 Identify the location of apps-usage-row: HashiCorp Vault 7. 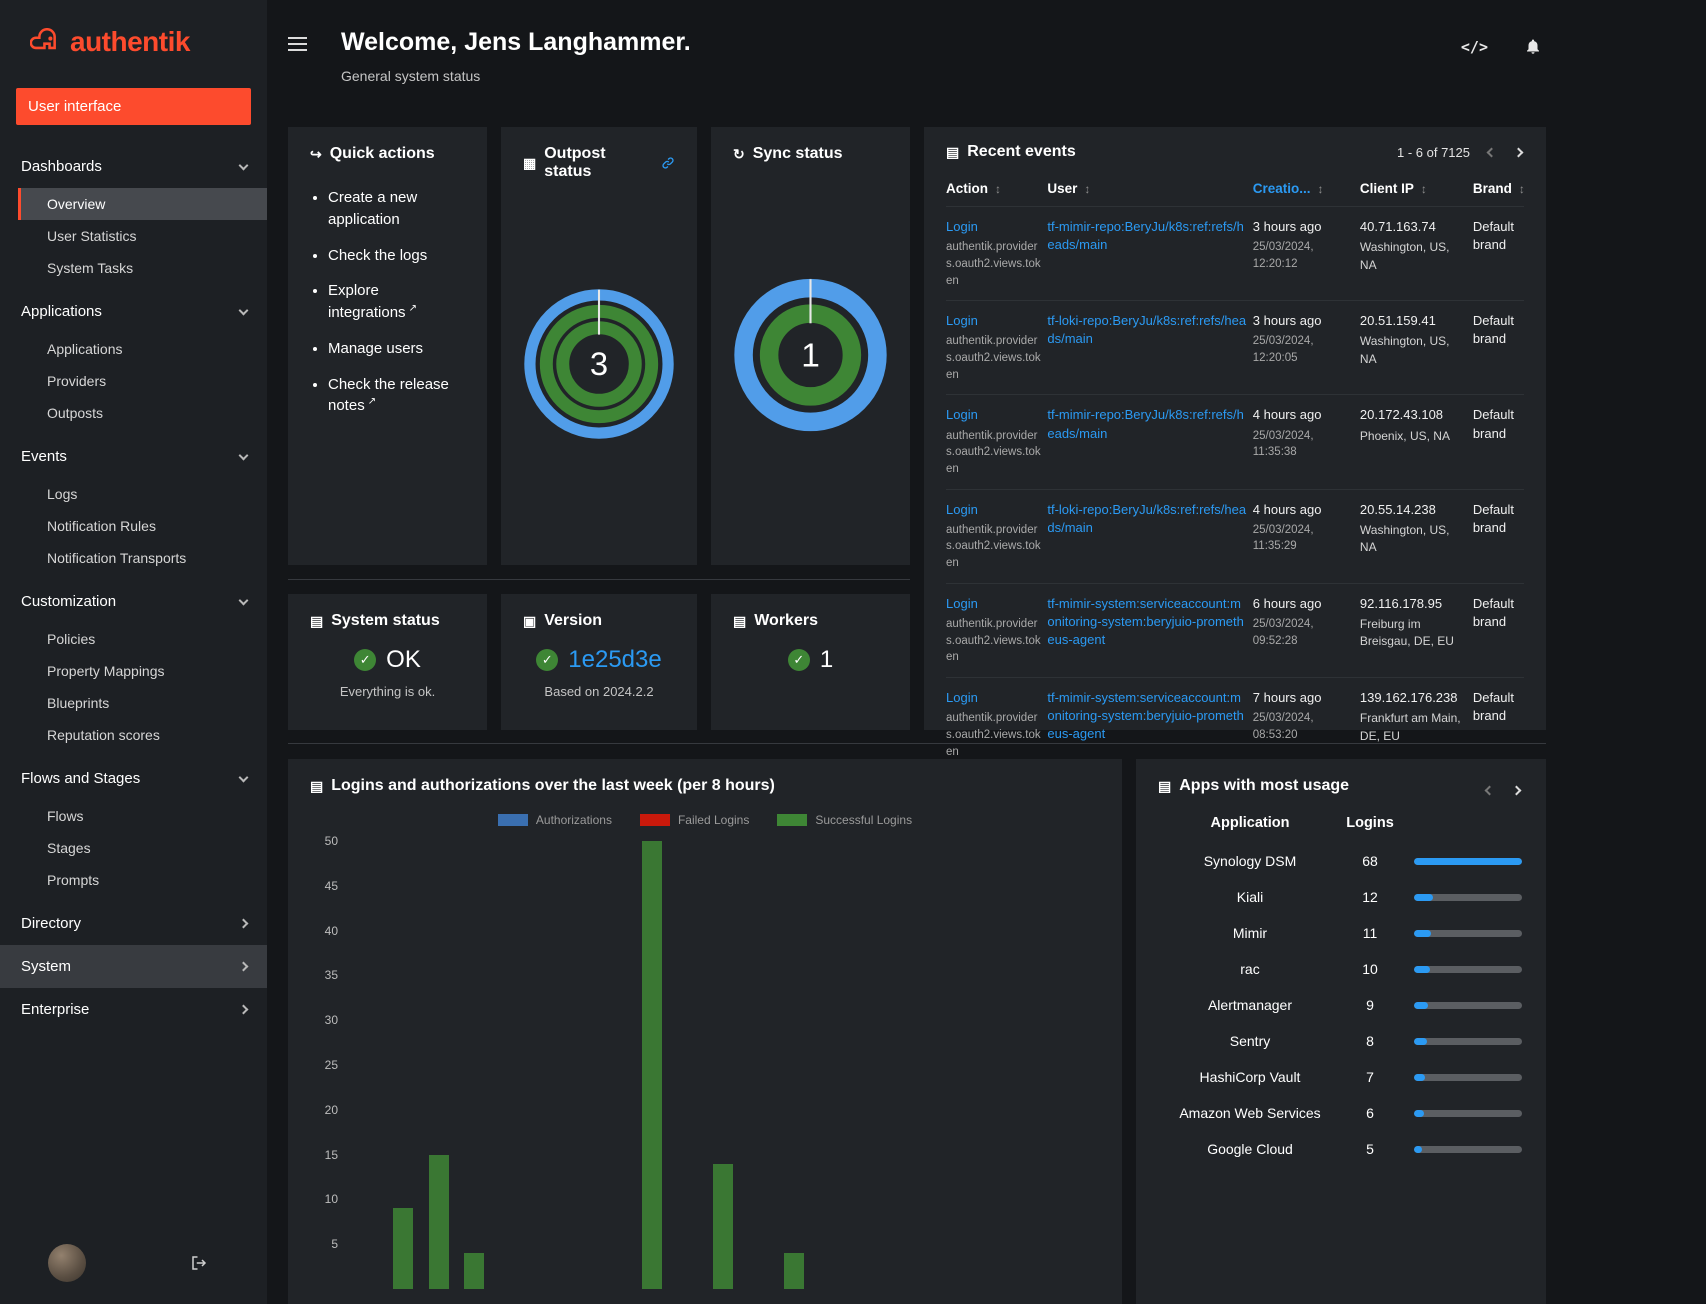
(1341, 1077).